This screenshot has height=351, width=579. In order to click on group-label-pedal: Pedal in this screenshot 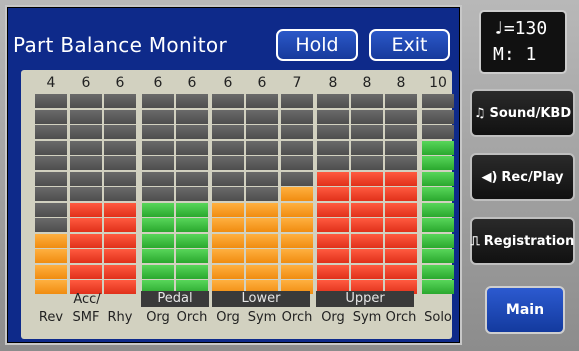, I will do `click(175, 299)`.